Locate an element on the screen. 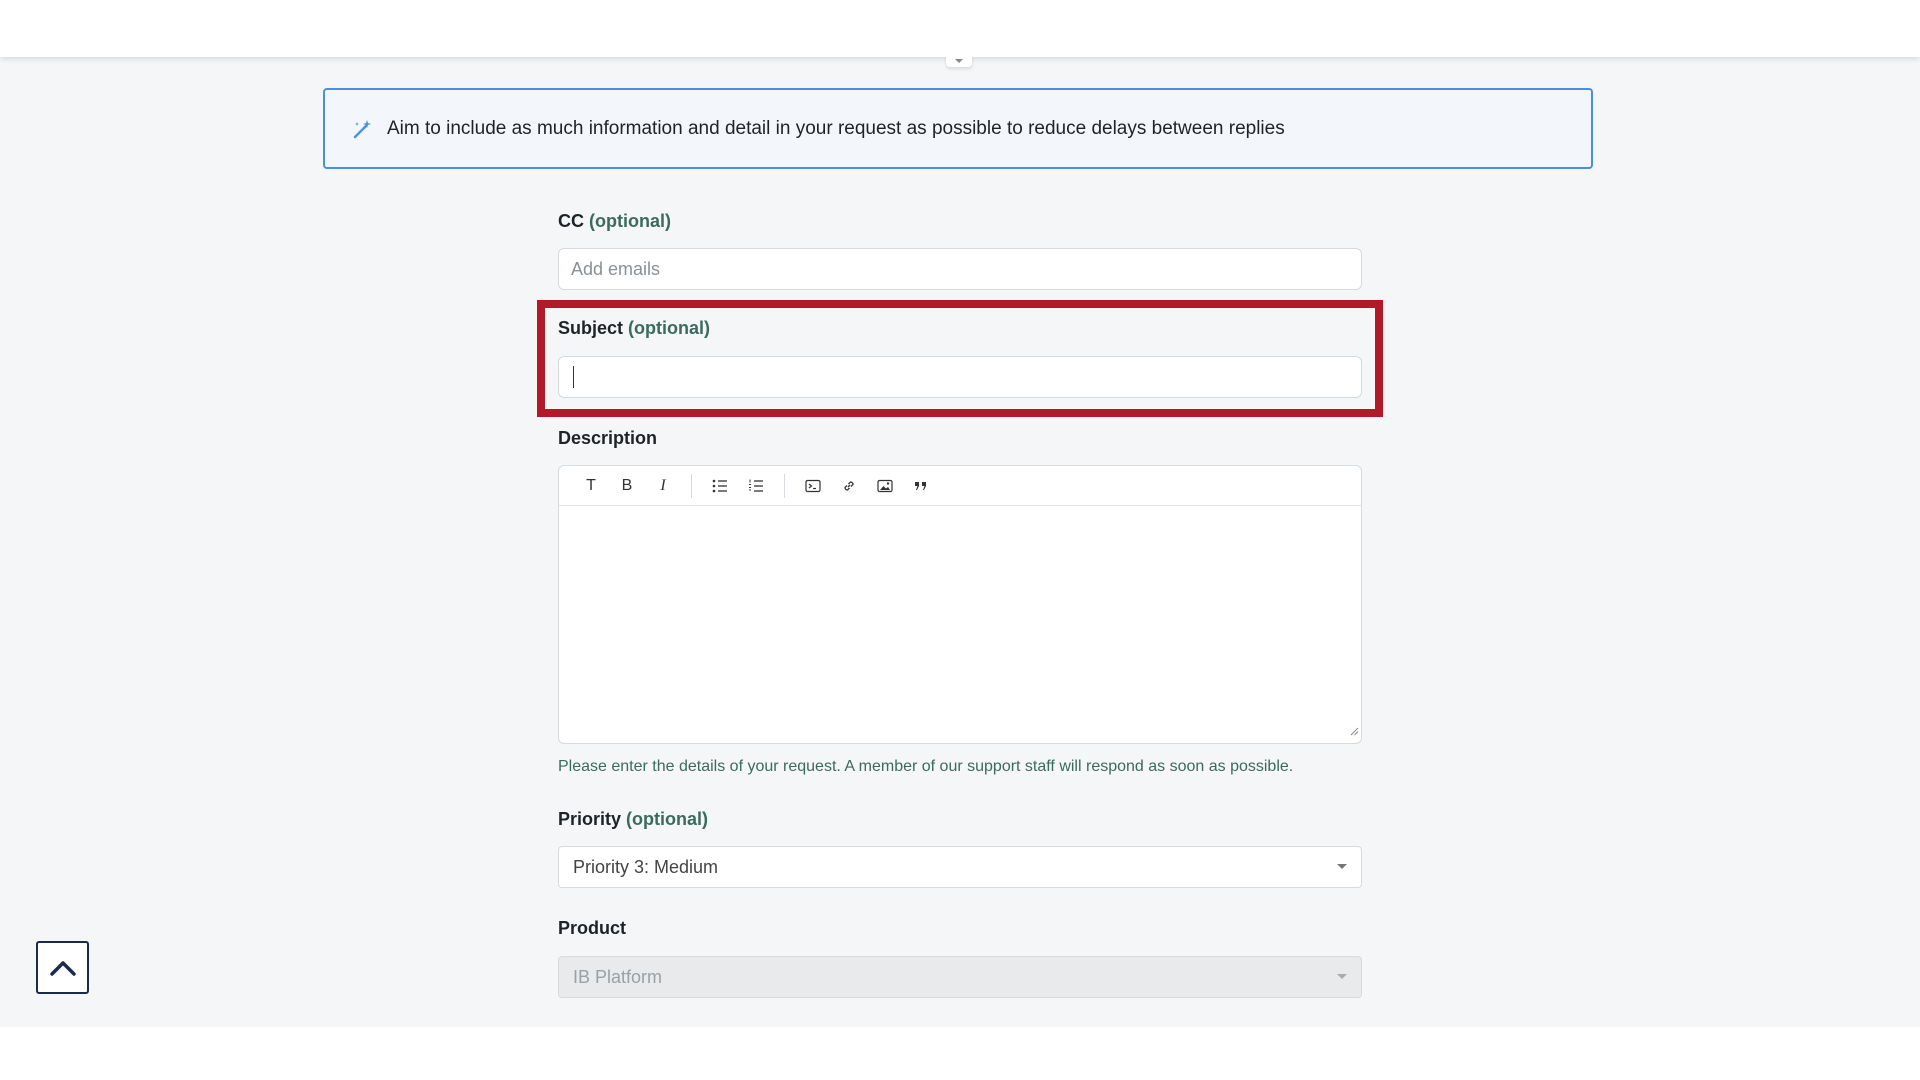  resize-handle-icon is located at coordinates (1354, 732).